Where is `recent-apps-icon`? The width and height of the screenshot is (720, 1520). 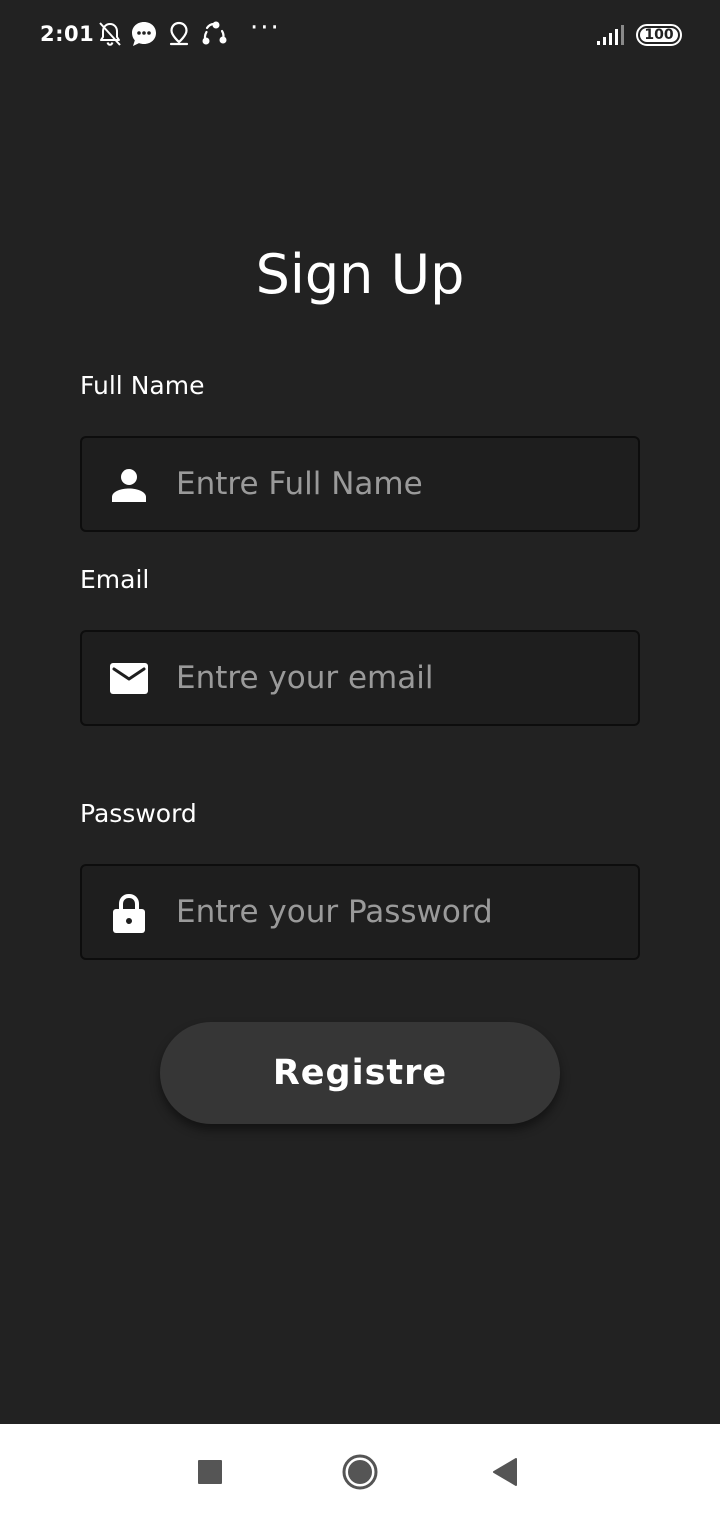 recent-apps-icon is located at coordinates (210, 1472).